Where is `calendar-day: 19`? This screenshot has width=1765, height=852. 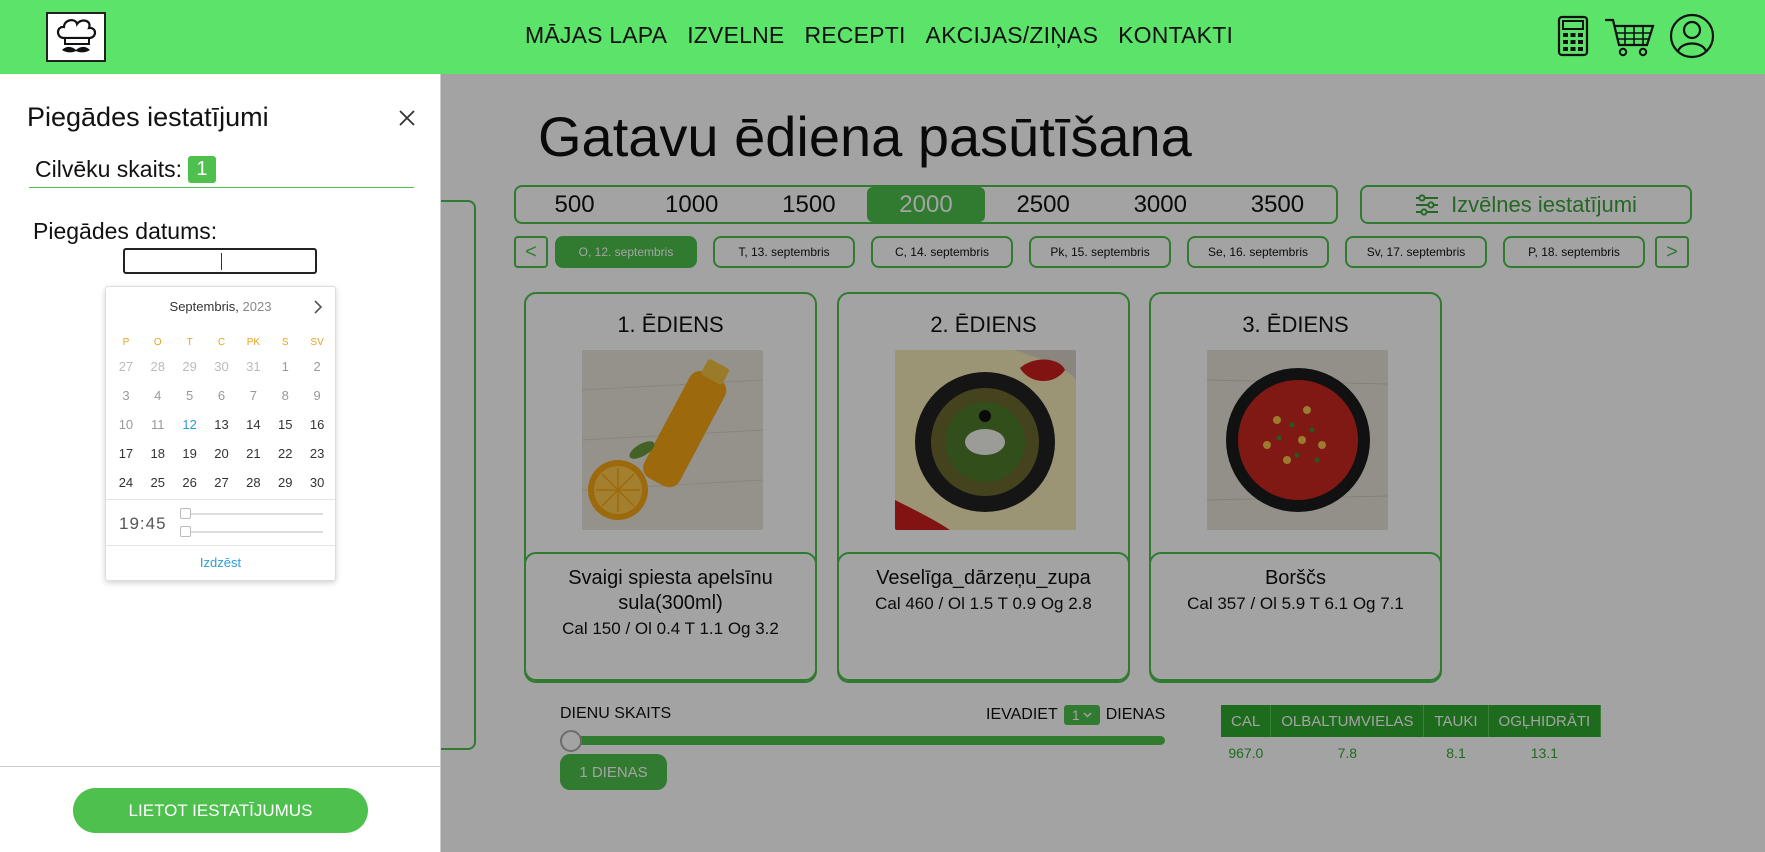 calendar-day: 19 is located at coordinates (190, 453).